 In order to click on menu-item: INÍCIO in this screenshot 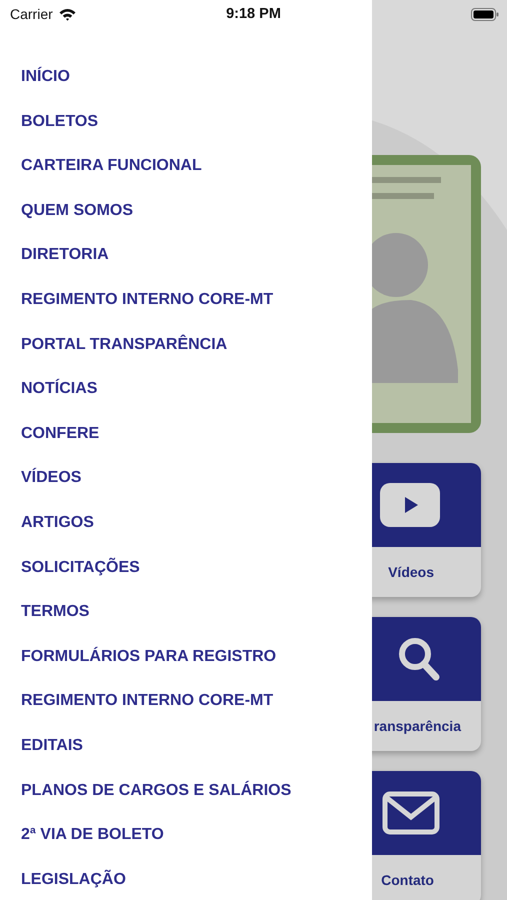, I will do `click(35, 77)`.